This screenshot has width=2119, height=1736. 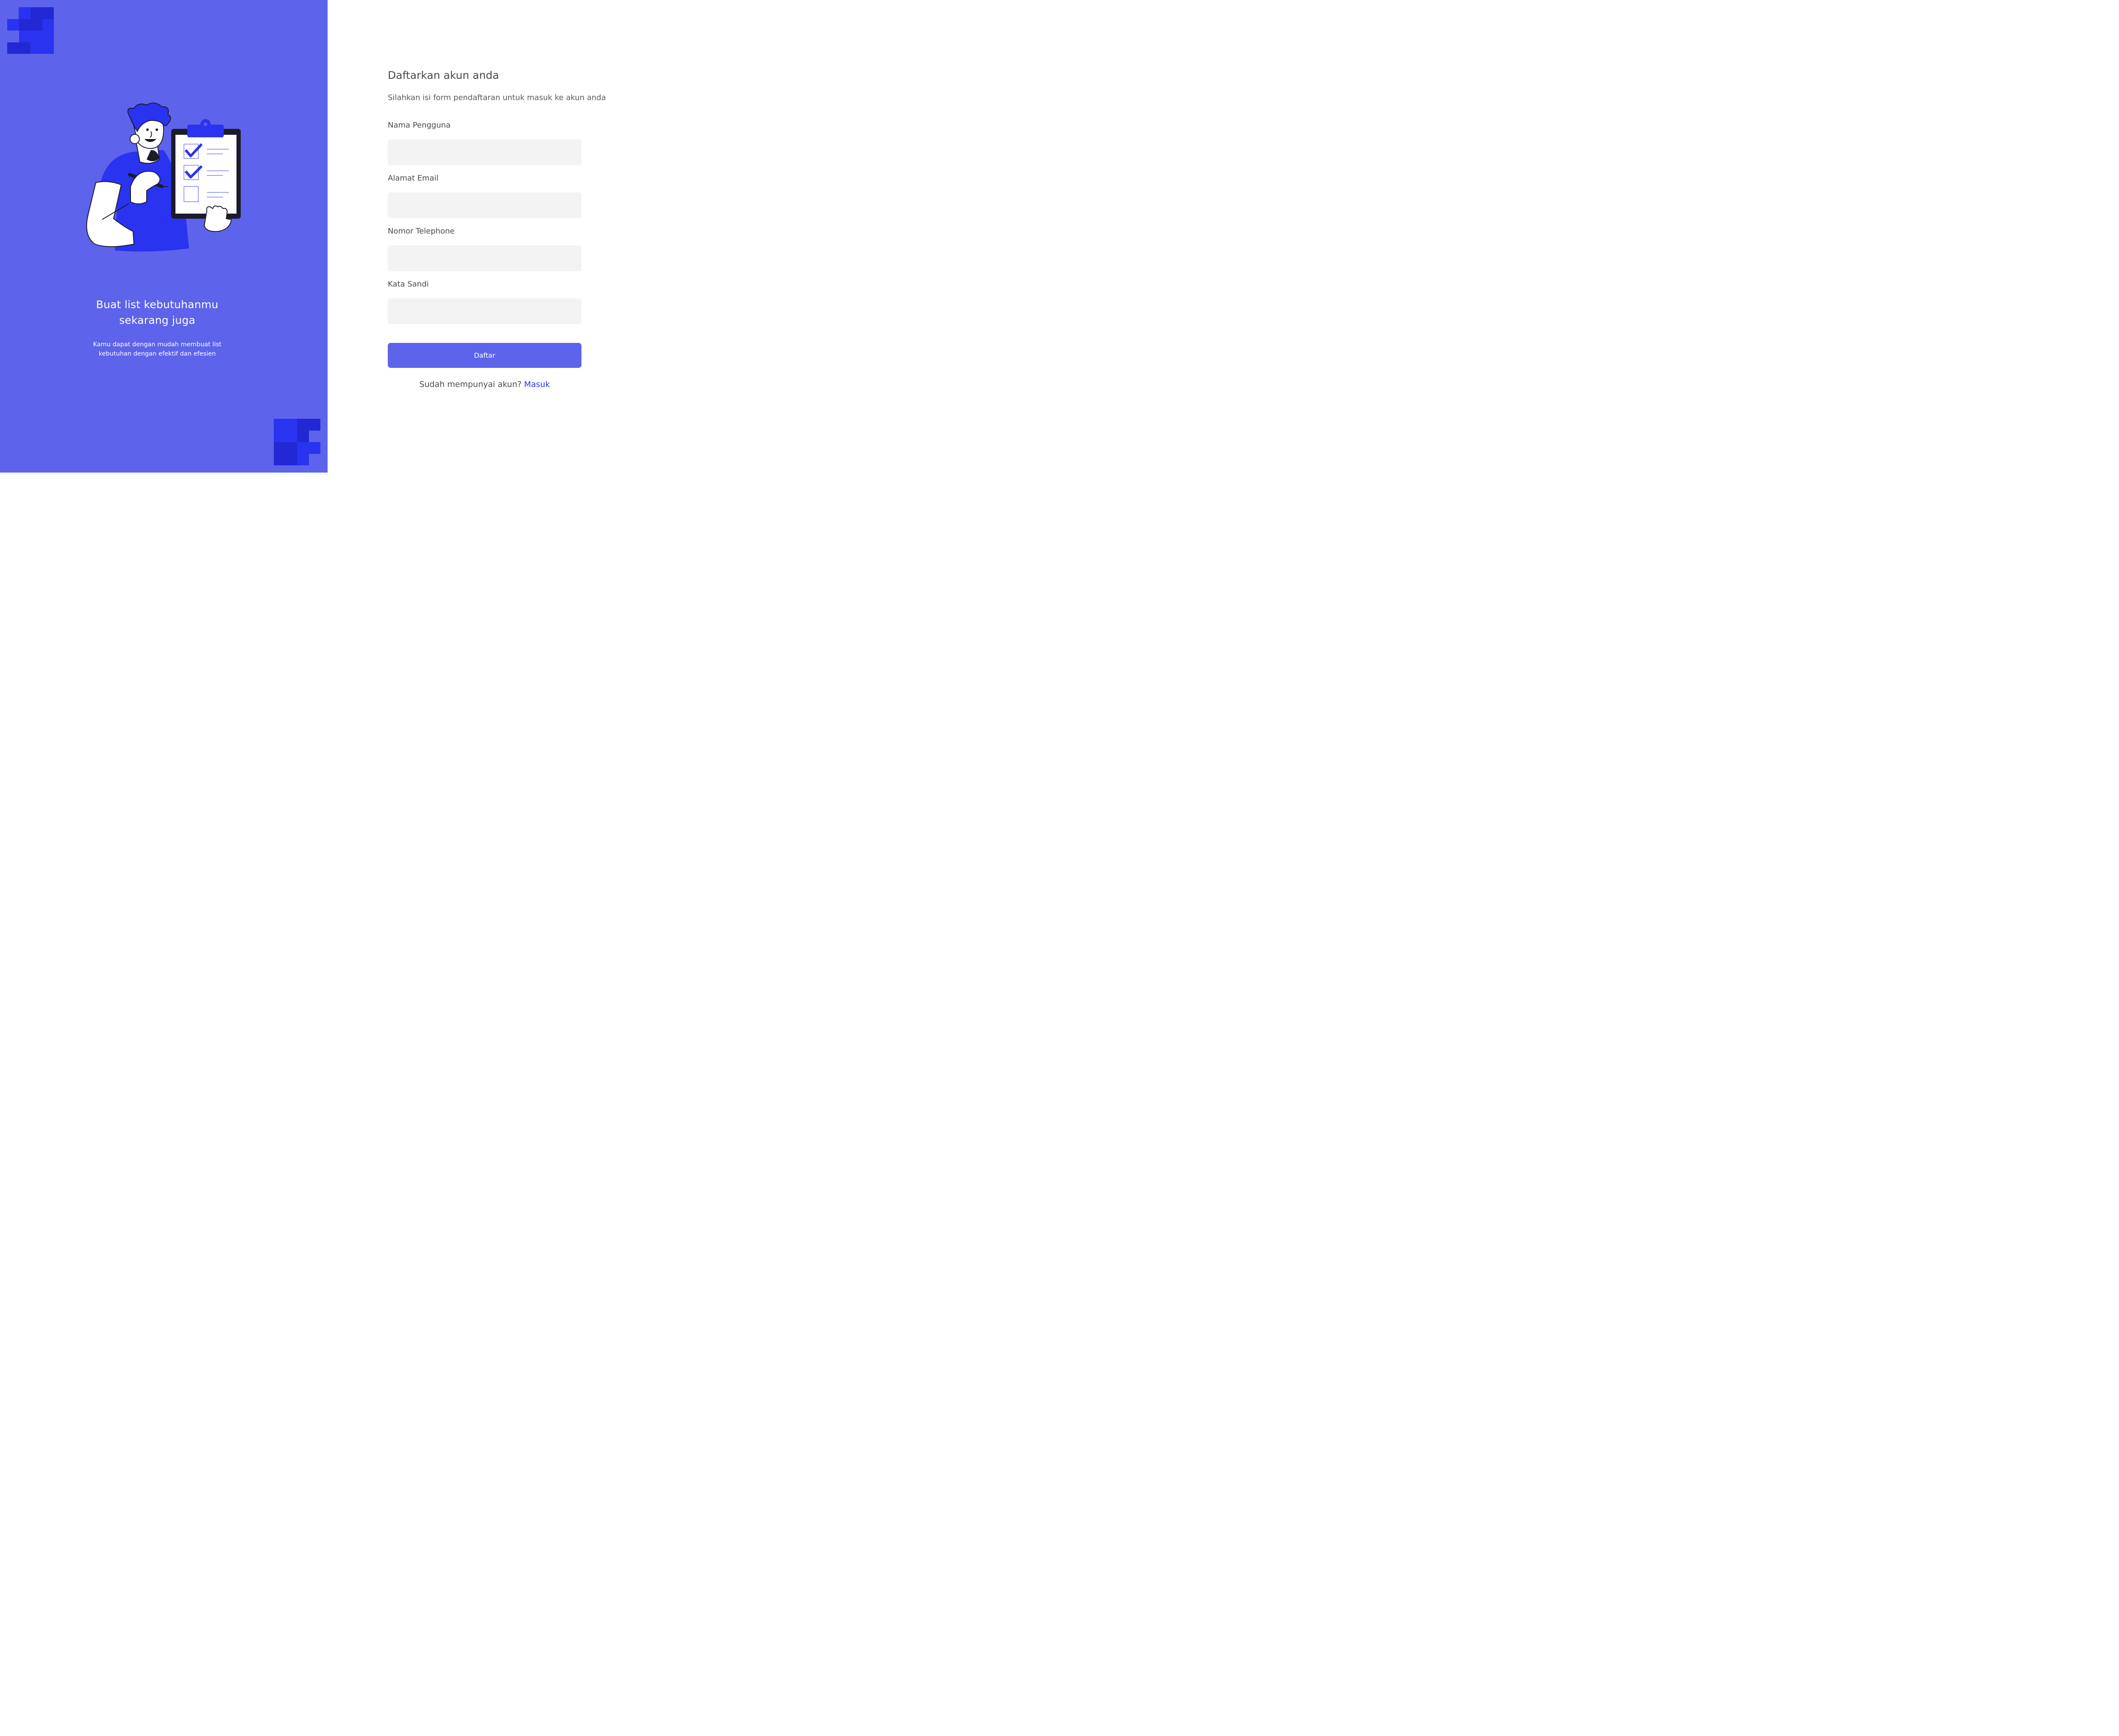 I want to click on signin-prompt: Sudah mempunyai akun?, so click(x=471, y=384).